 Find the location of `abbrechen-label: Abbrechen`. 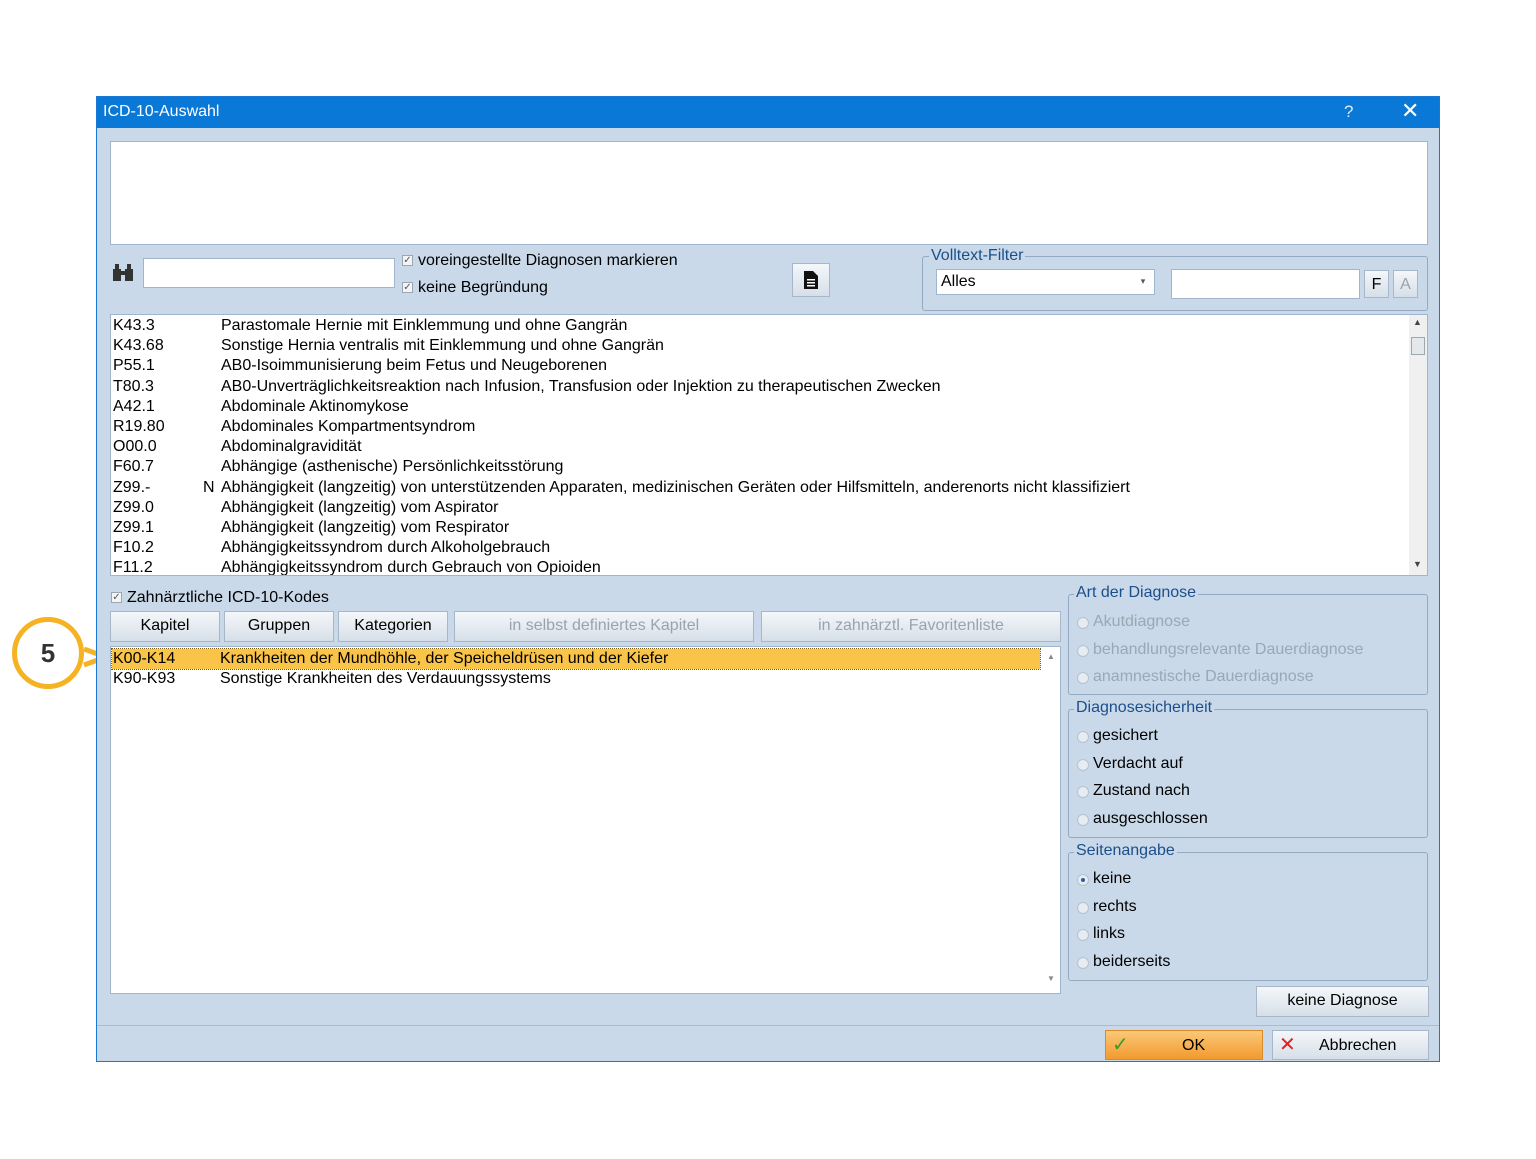

abbrechen-label: Abbrechen is located at coordinates (1358, 1045).